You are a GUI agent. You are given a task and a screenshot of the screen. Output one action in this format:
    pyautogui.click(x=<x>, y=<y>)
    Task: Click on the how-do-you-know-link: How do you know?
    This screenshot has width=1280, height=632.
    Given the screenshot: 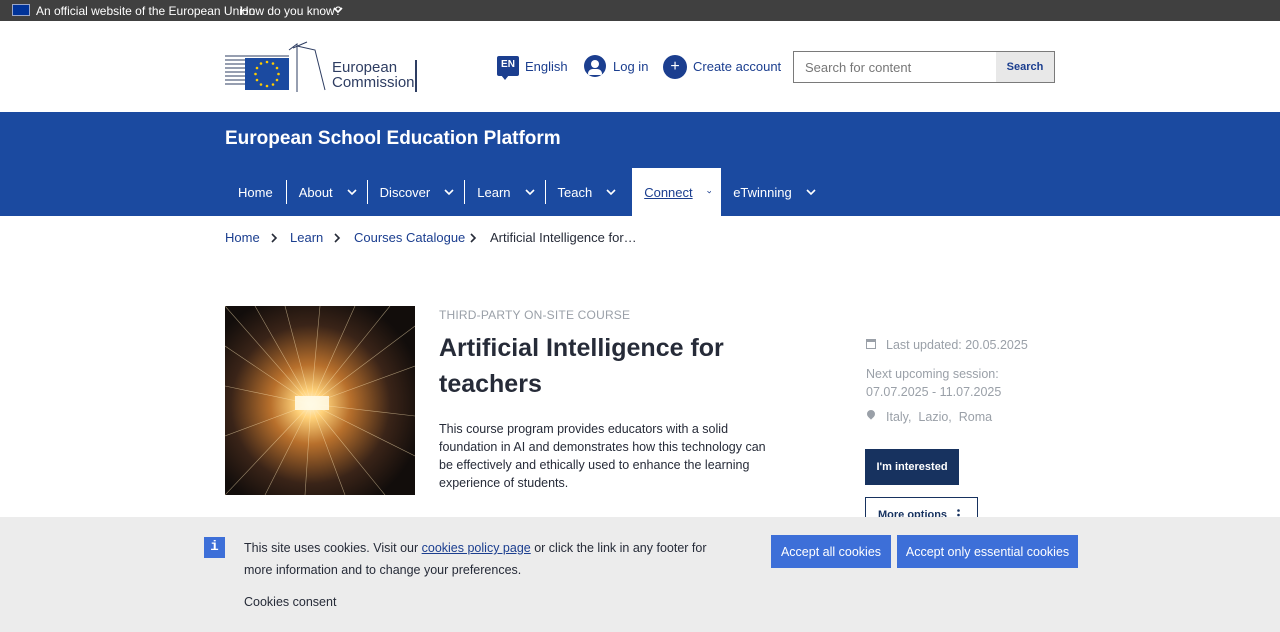 What is the action you would take?
    pyautogui.click(x=290, y=11)
    